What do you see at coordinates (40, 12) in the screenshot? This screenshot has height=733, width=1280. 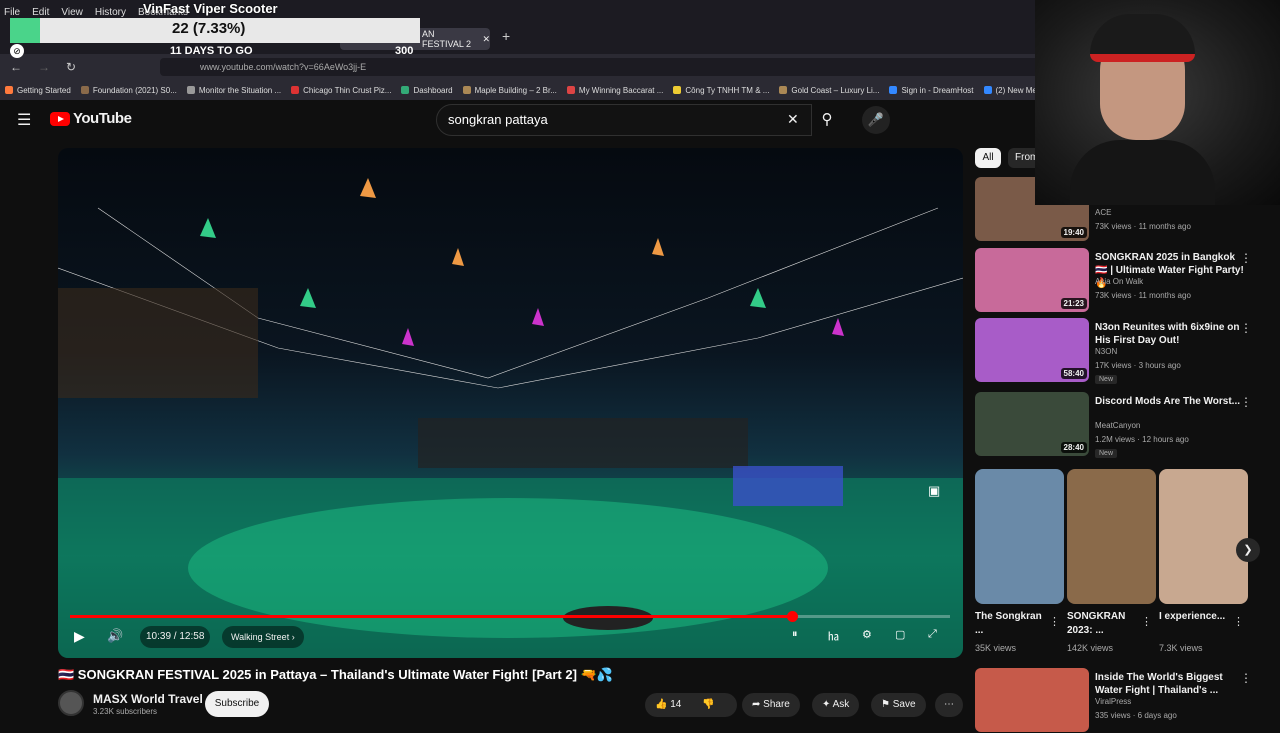 I see `menu-edit: Edit` at bounding box center [40, 12].